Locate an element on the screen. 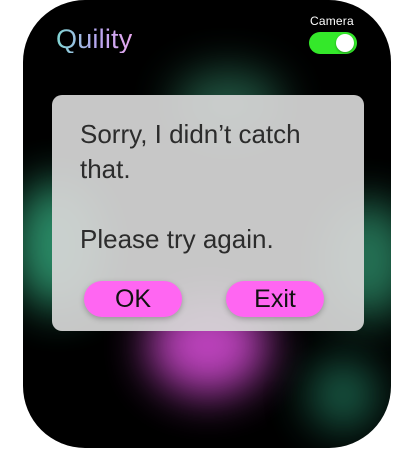 The image size is (415, 458). camera-toggle is located at coordinates (333, 43).